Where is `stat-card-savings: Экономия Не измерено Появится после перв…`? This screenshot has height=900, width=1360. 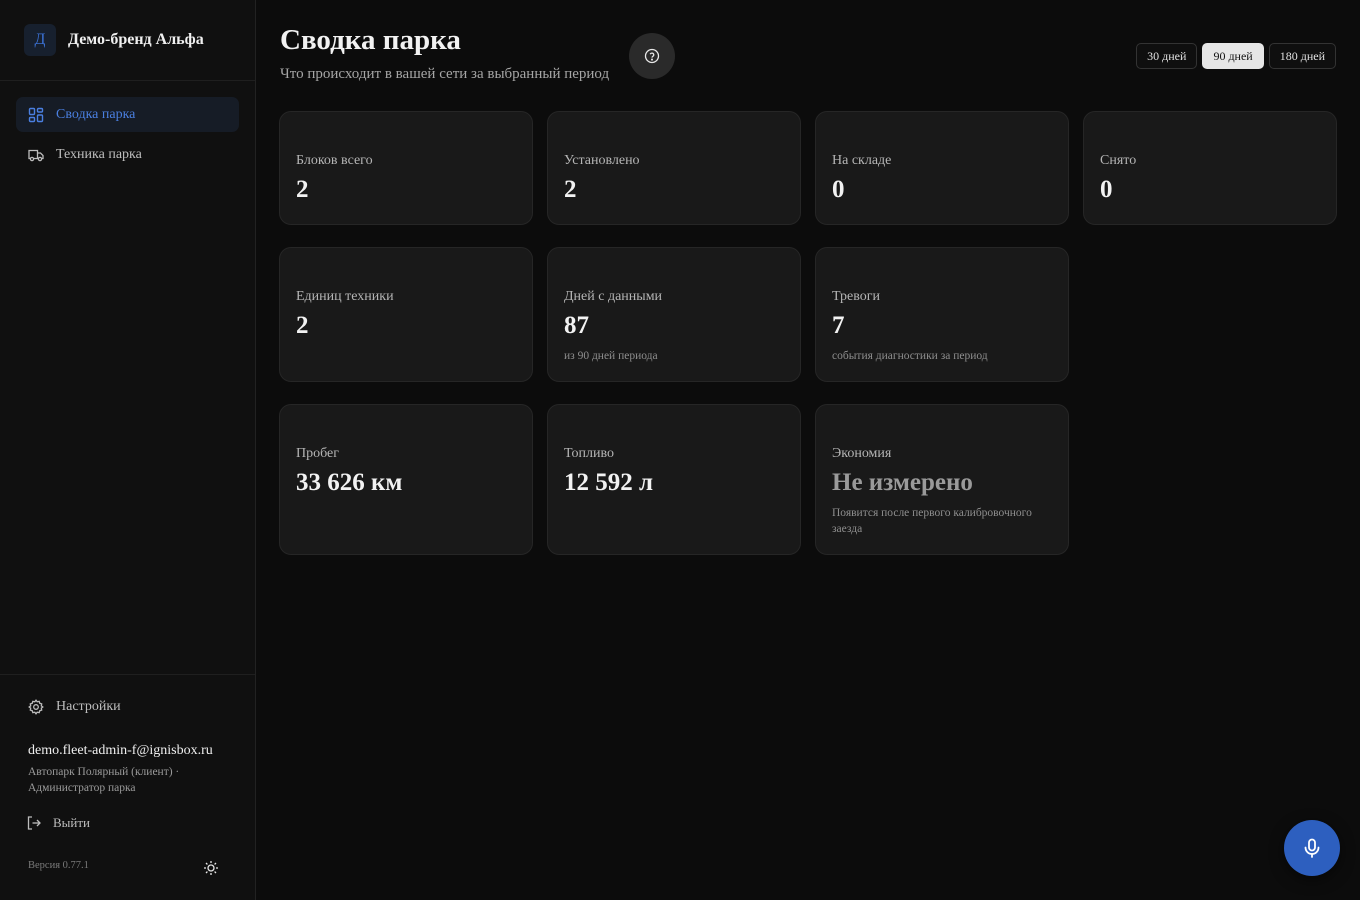
stat-card-savings: Экономия Не измерено Появится после перв… is located at coordinates (942, 479).